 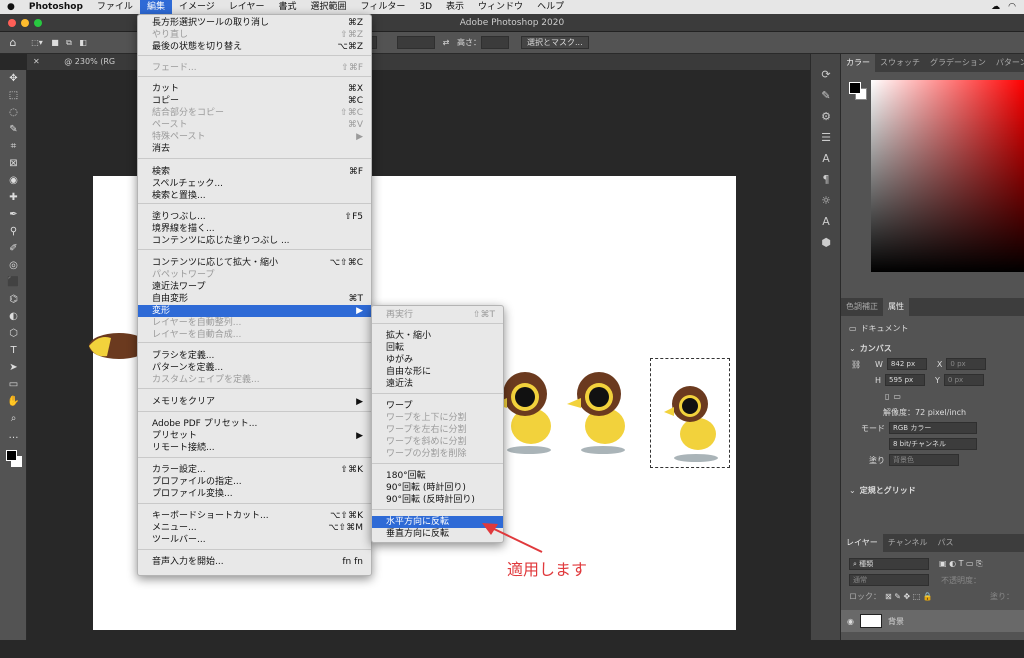 I want to click on tool-6-icon: ◉, so click(x=13, y=180).